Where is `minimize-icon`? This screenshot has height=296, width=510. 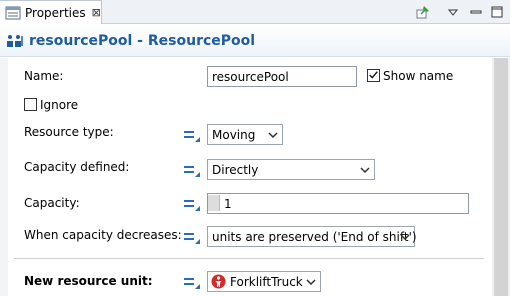
minimize-icon is located at coordinates (476, 12).